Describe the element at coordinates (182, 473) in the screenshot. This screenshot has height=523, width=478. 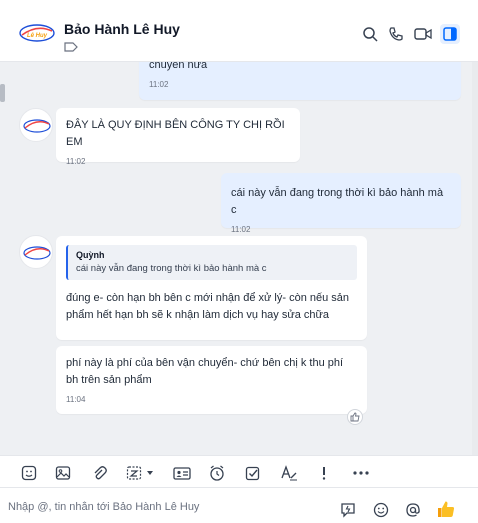
I see `contact-card-icon` at that location.